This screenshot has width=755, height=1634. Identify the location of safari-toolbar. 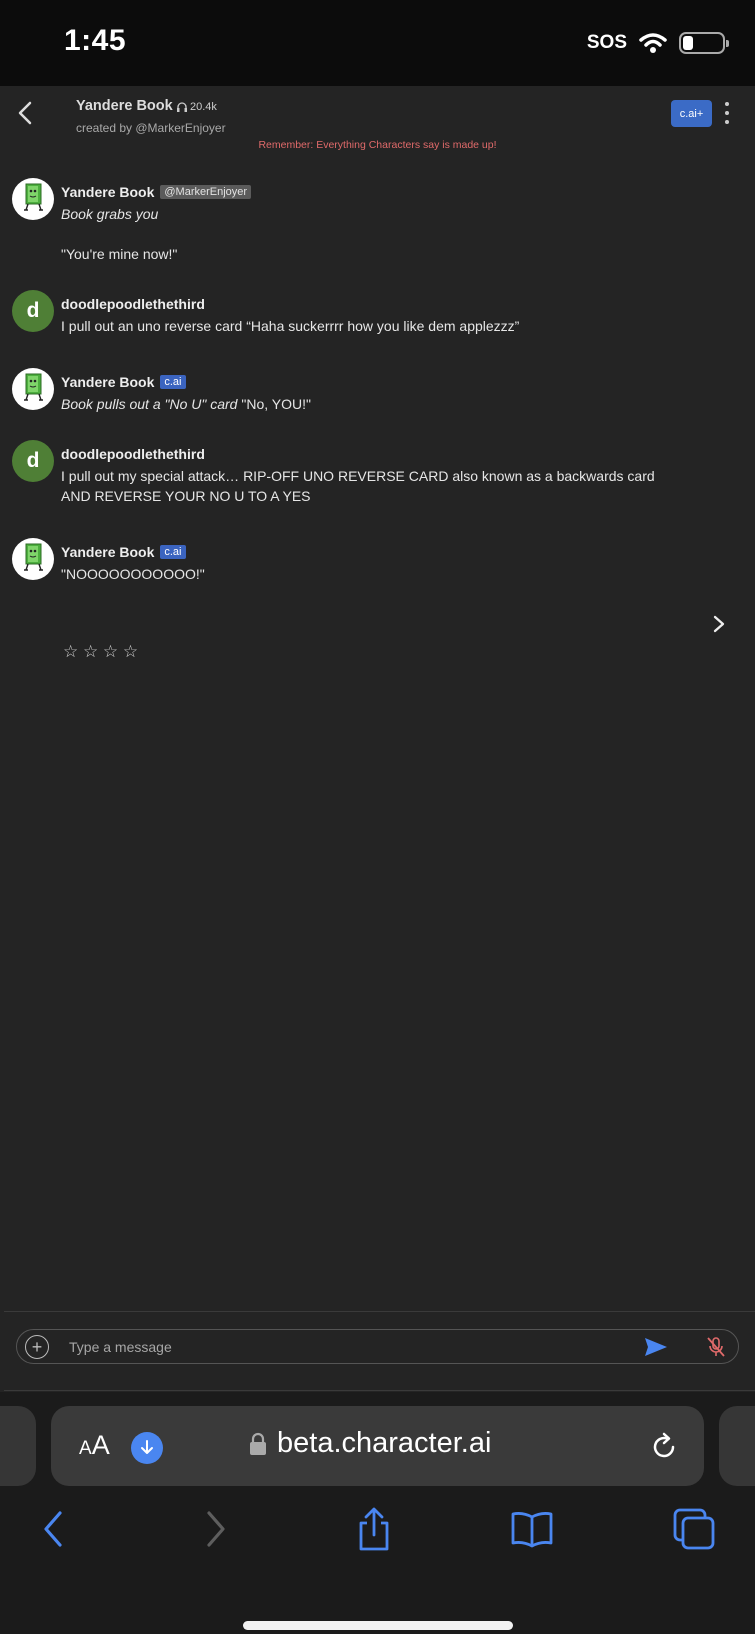
(377, 1532).